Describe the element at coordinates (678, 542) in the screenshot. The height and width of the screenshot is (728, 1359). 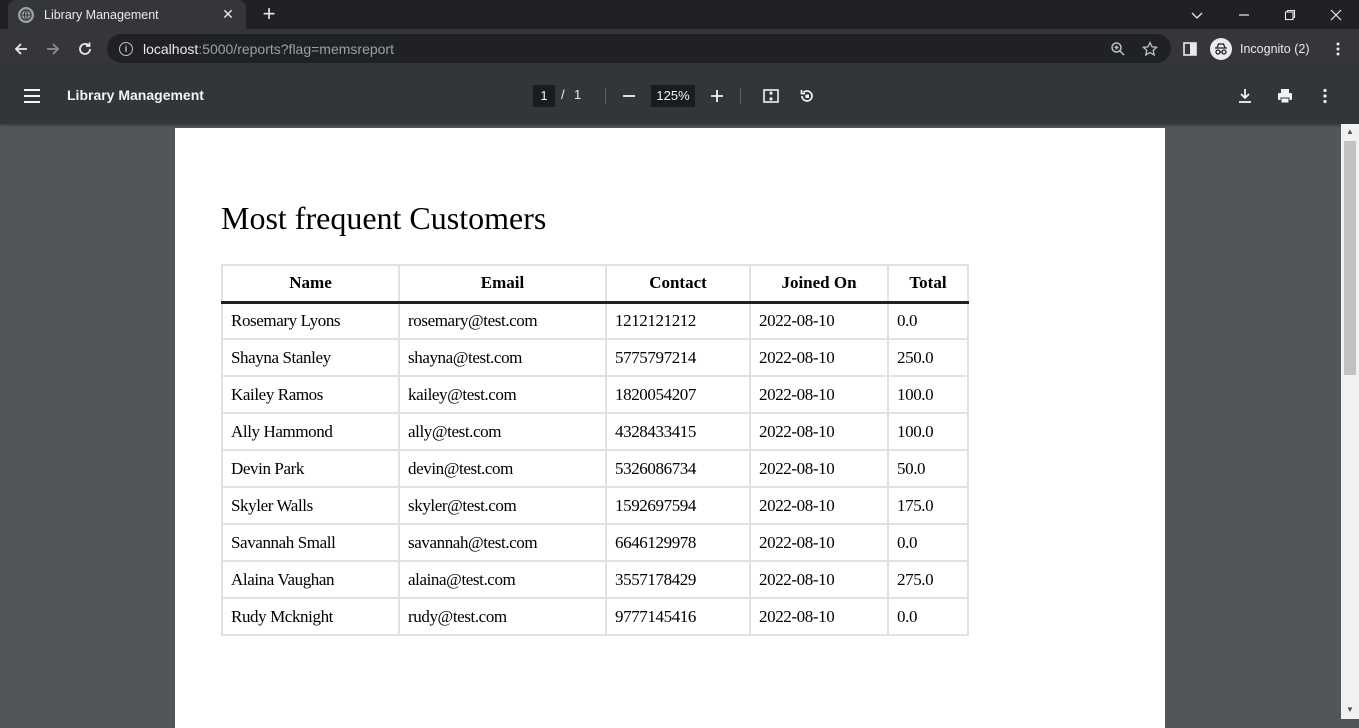
I see `cell-contact: 6646129978` at that location.